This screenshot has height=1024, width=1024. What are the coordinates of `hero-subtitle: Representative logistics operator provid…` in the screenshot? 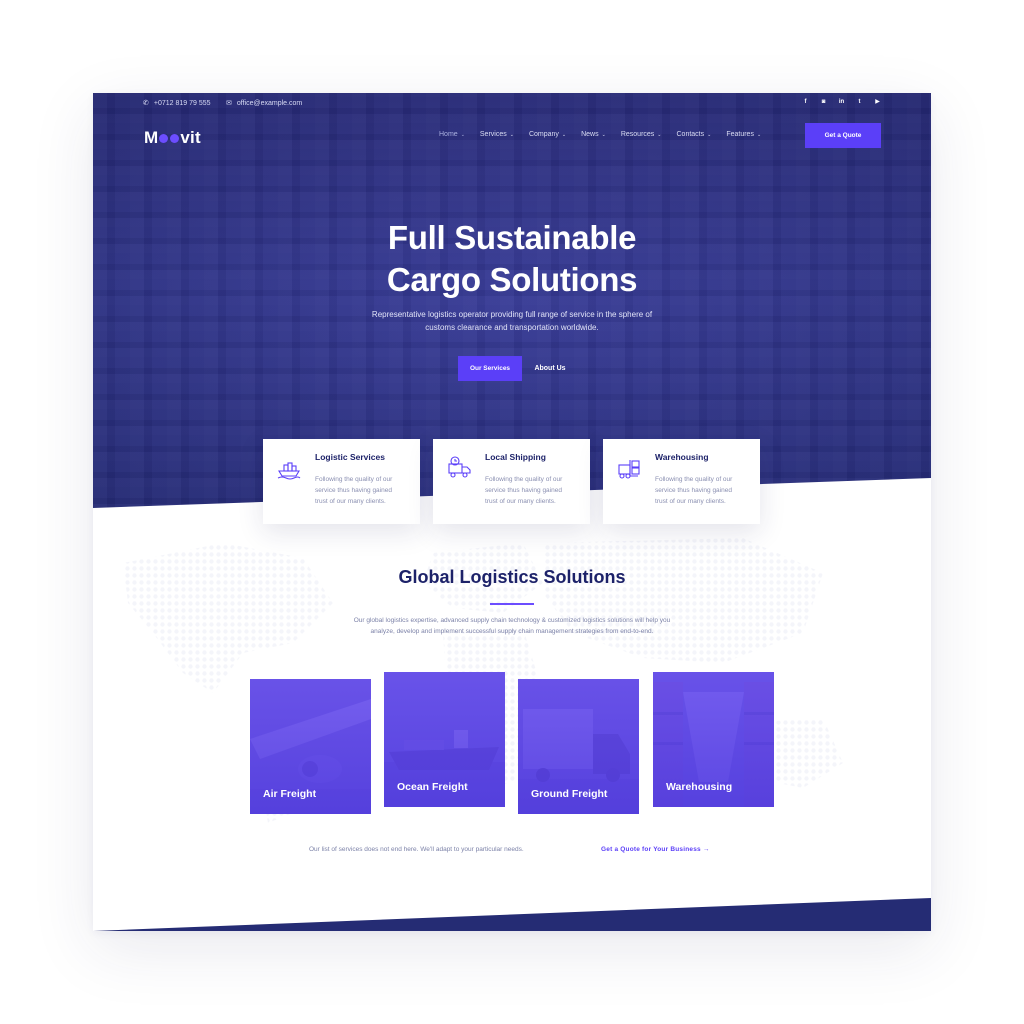 It's located at (512, 321).